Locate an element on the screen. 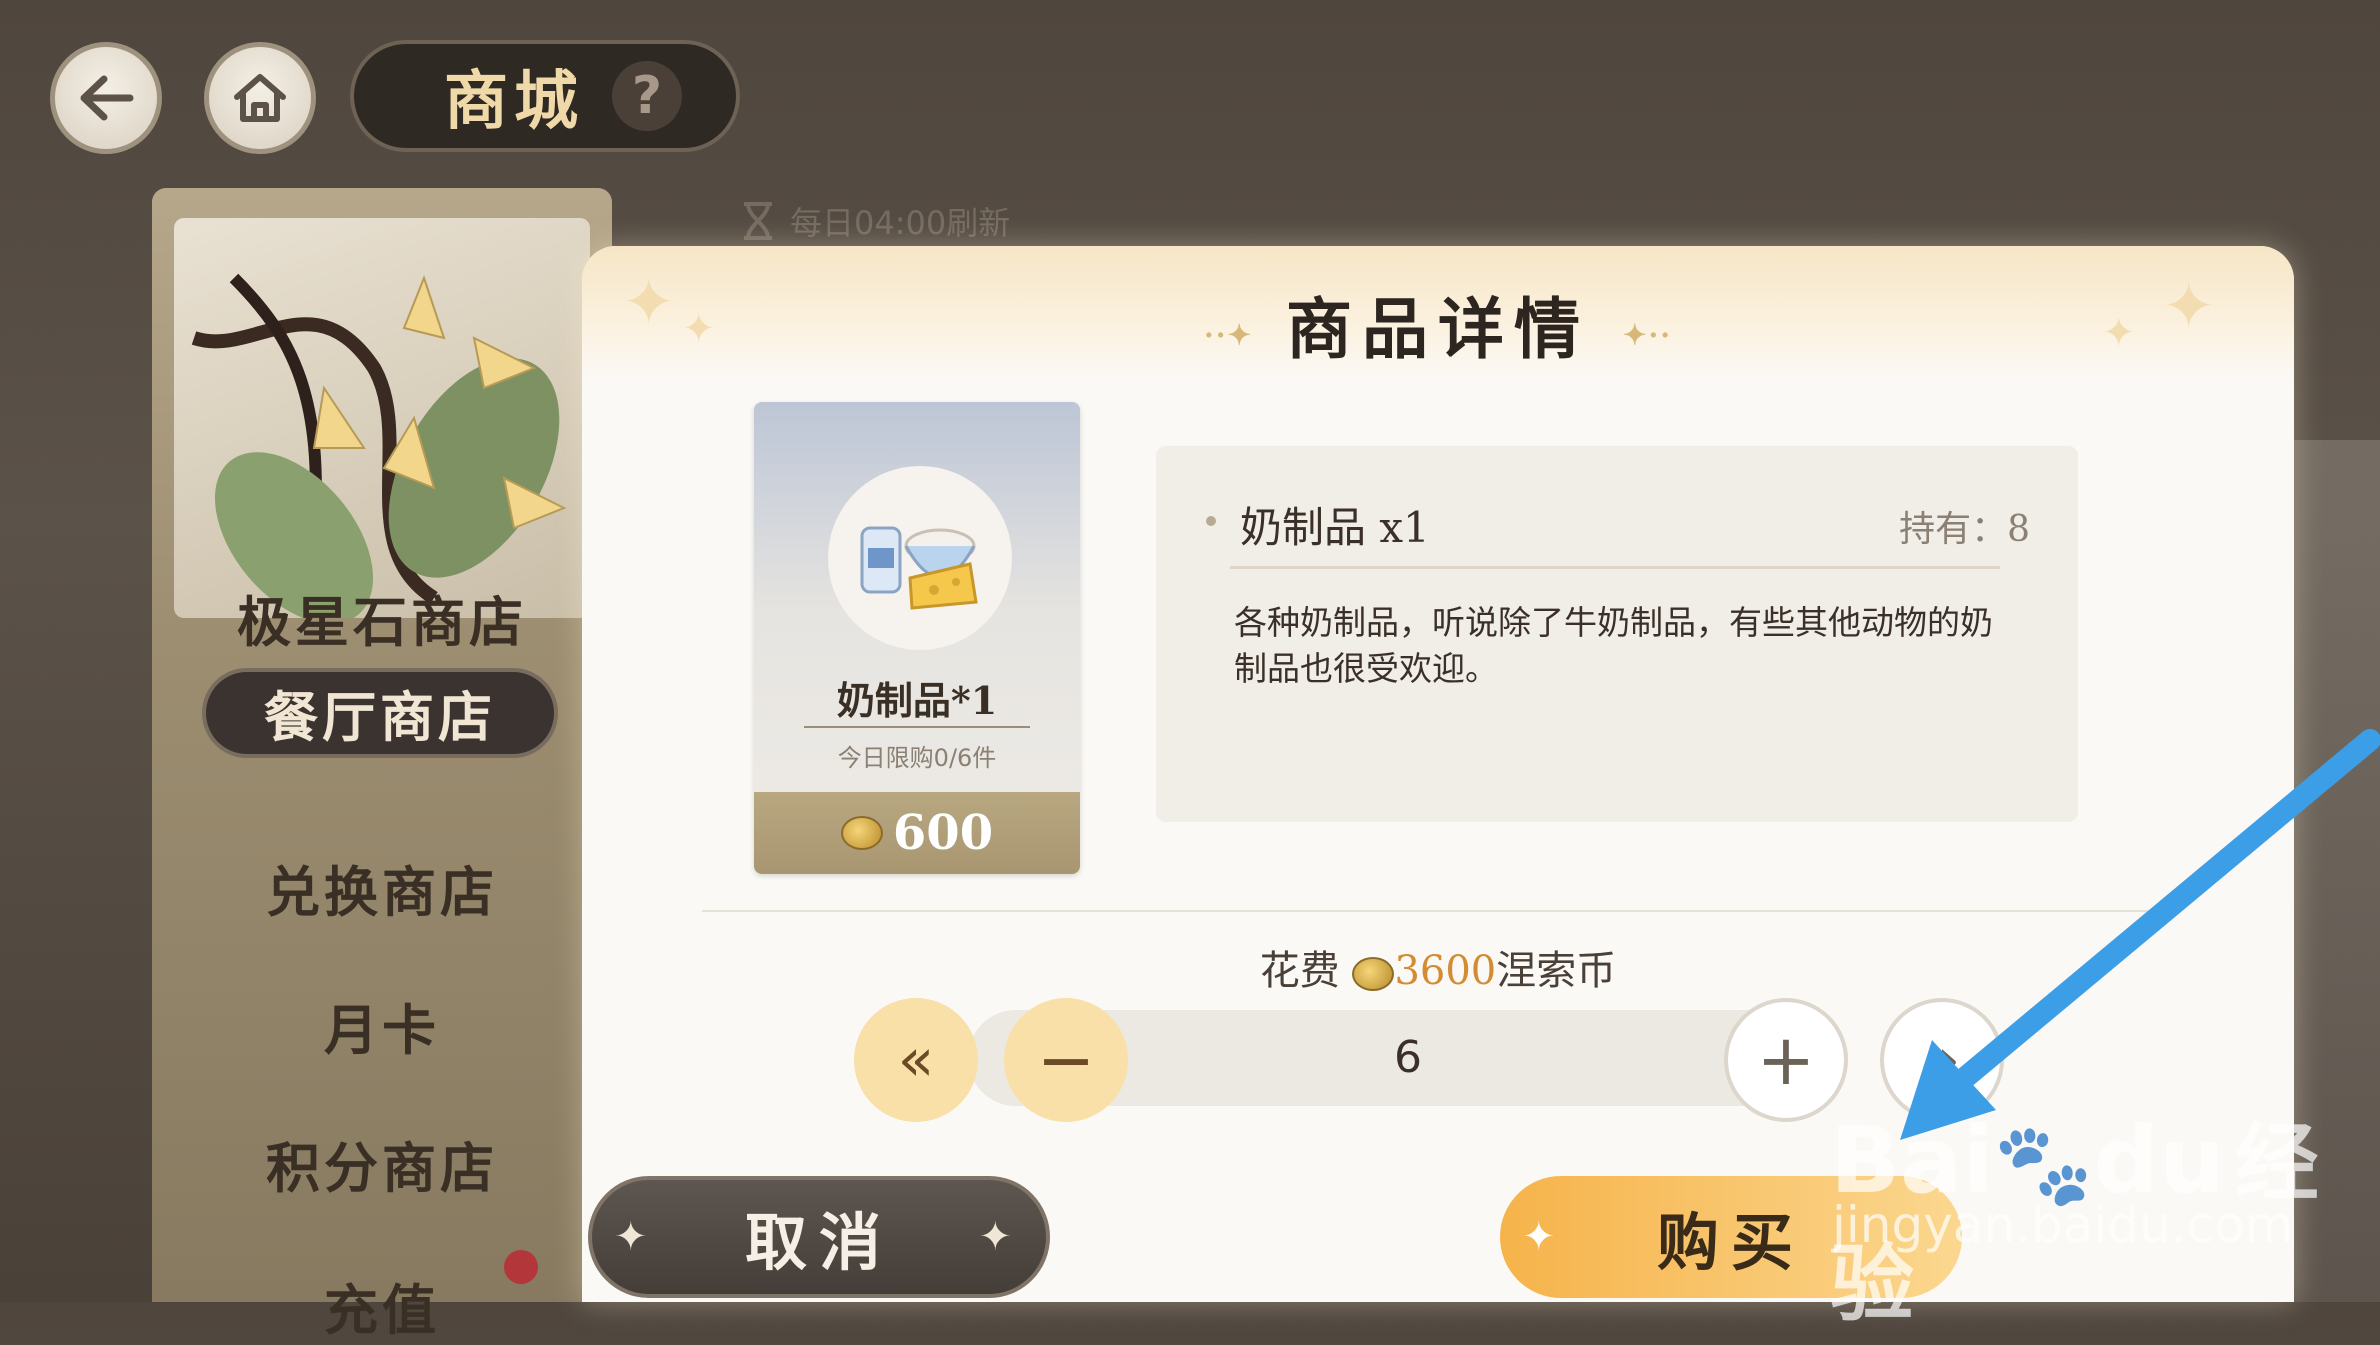 This screenshot has width=2380, height=1345. item-image is located at coordinates (920, 558).